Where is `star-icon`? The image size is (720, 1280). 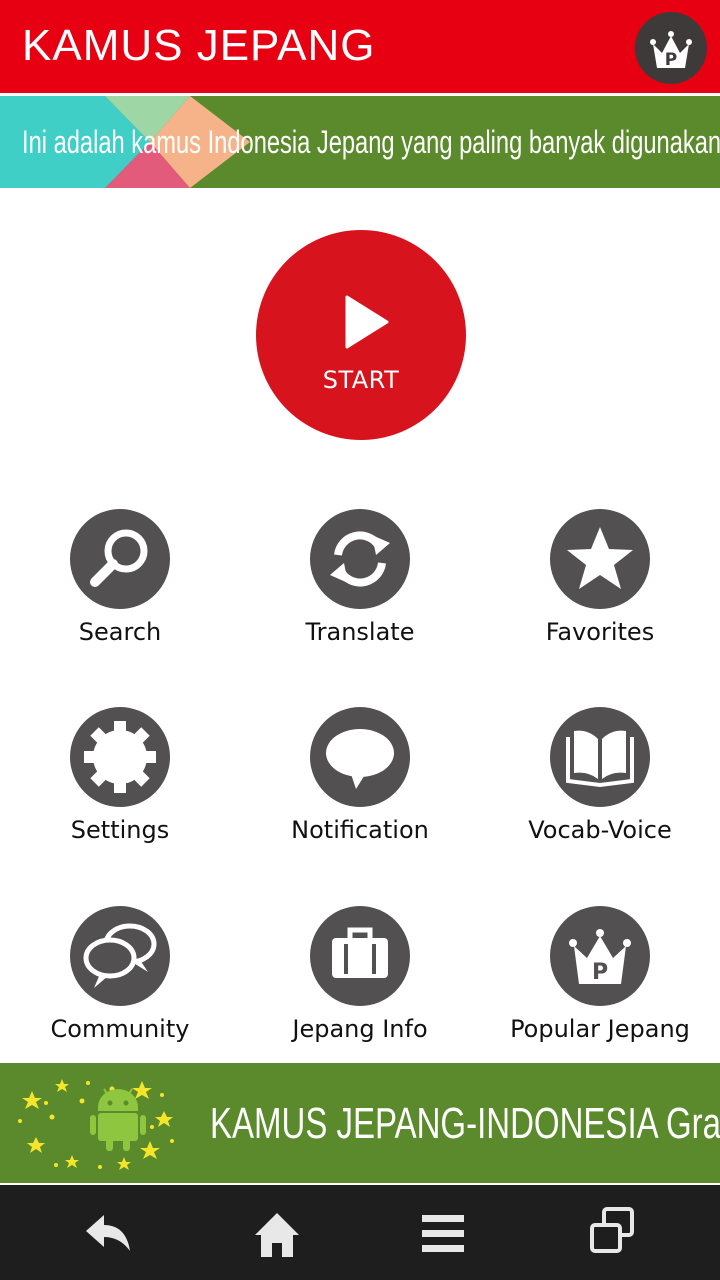
star-icon is located at coordinates (600, 558).